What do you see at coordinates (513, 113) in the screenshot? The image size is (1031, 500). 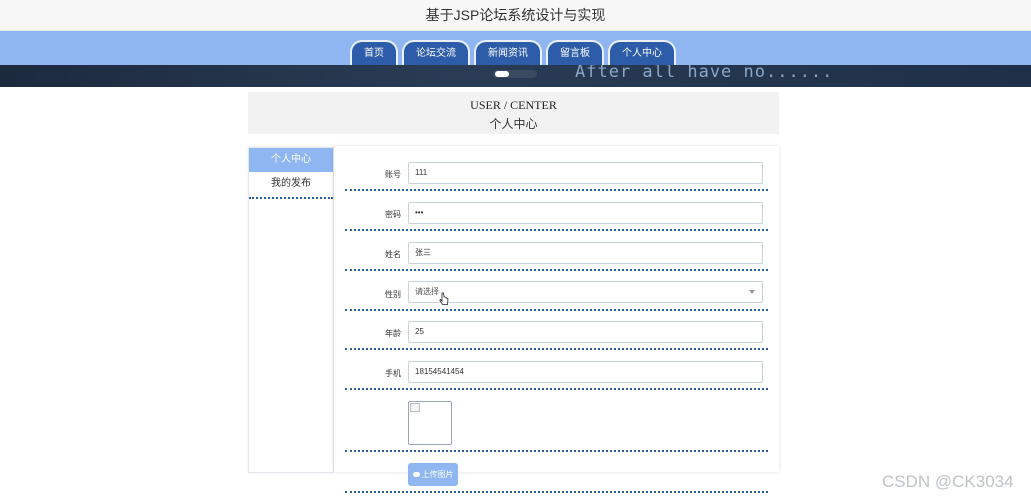 I see `page-header: USER / CENTER 个人中心` at bounding box center [513, 113].